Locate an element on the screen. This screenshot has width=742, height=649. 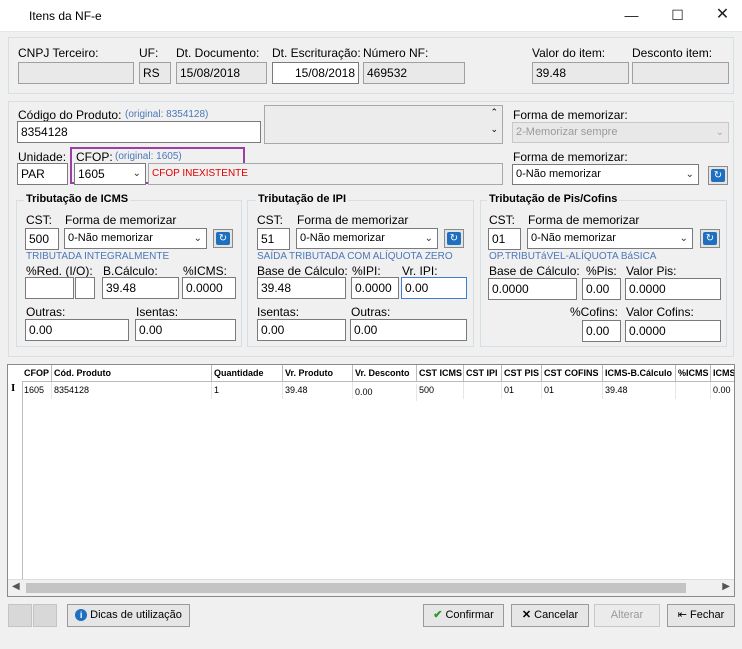
cofins-valor-label: Valor Cofins: is located at coordinates (660, 312).